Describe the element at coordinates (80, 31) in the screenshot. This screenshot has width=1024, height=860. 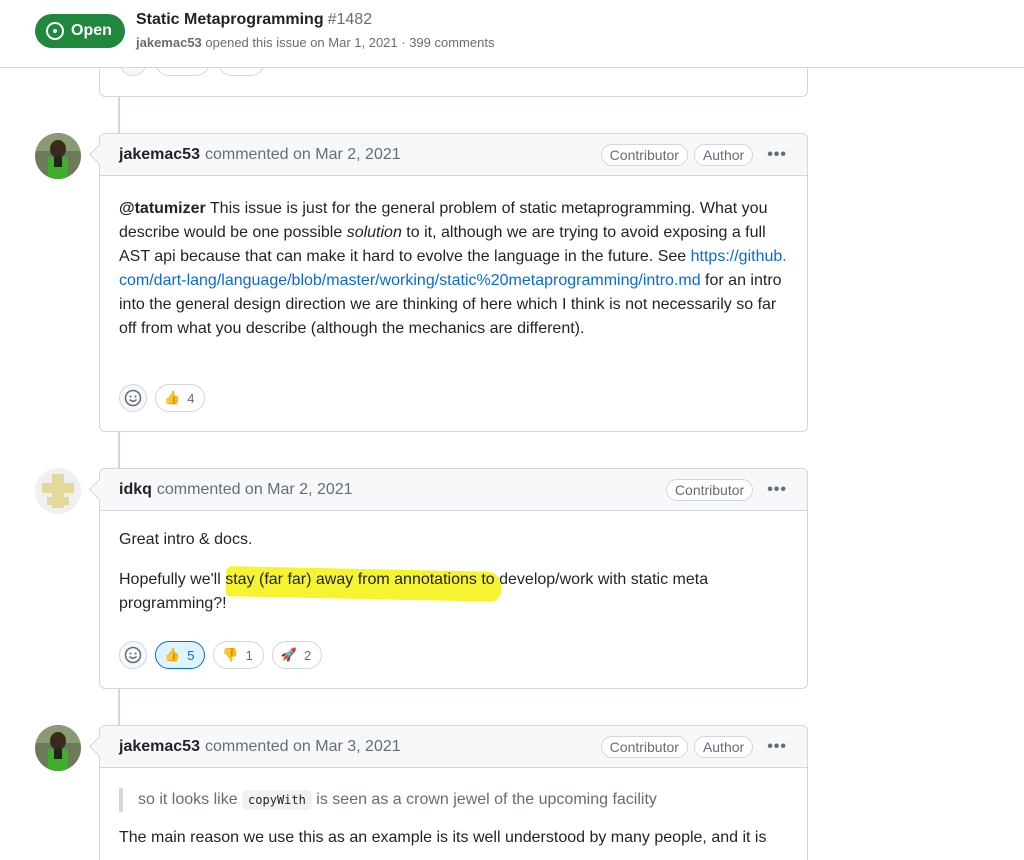
I see `issue-state-badge: Open` at that location.